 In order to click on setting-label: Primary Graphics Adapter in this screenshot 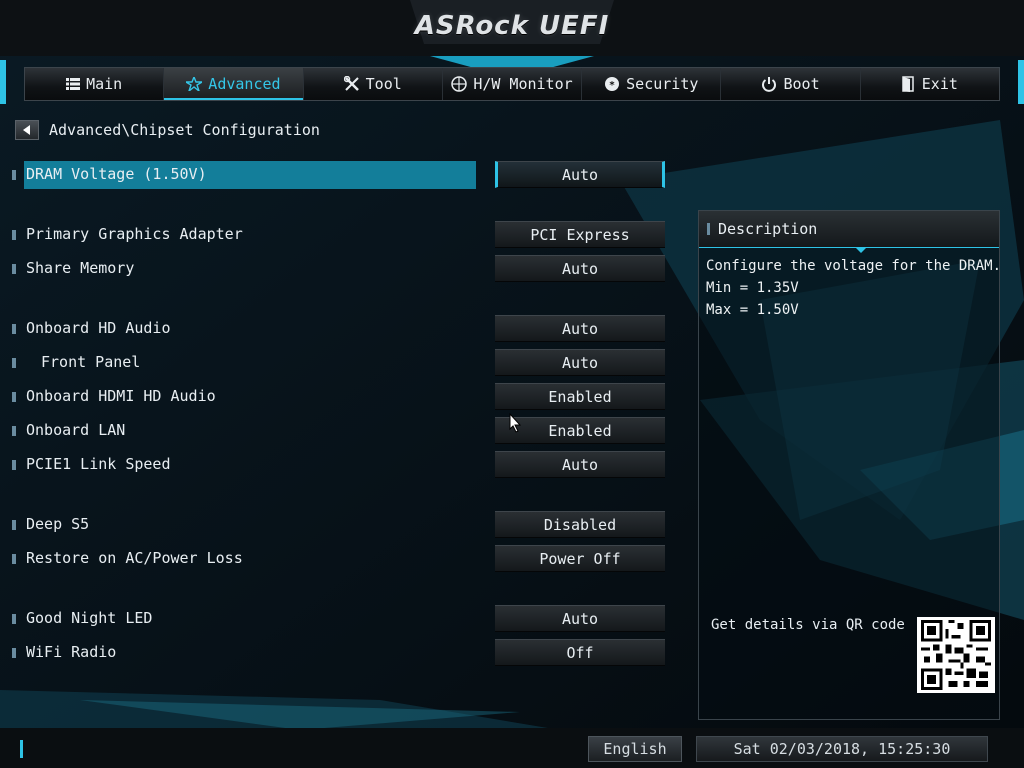, I will do `click(134, 234)`.